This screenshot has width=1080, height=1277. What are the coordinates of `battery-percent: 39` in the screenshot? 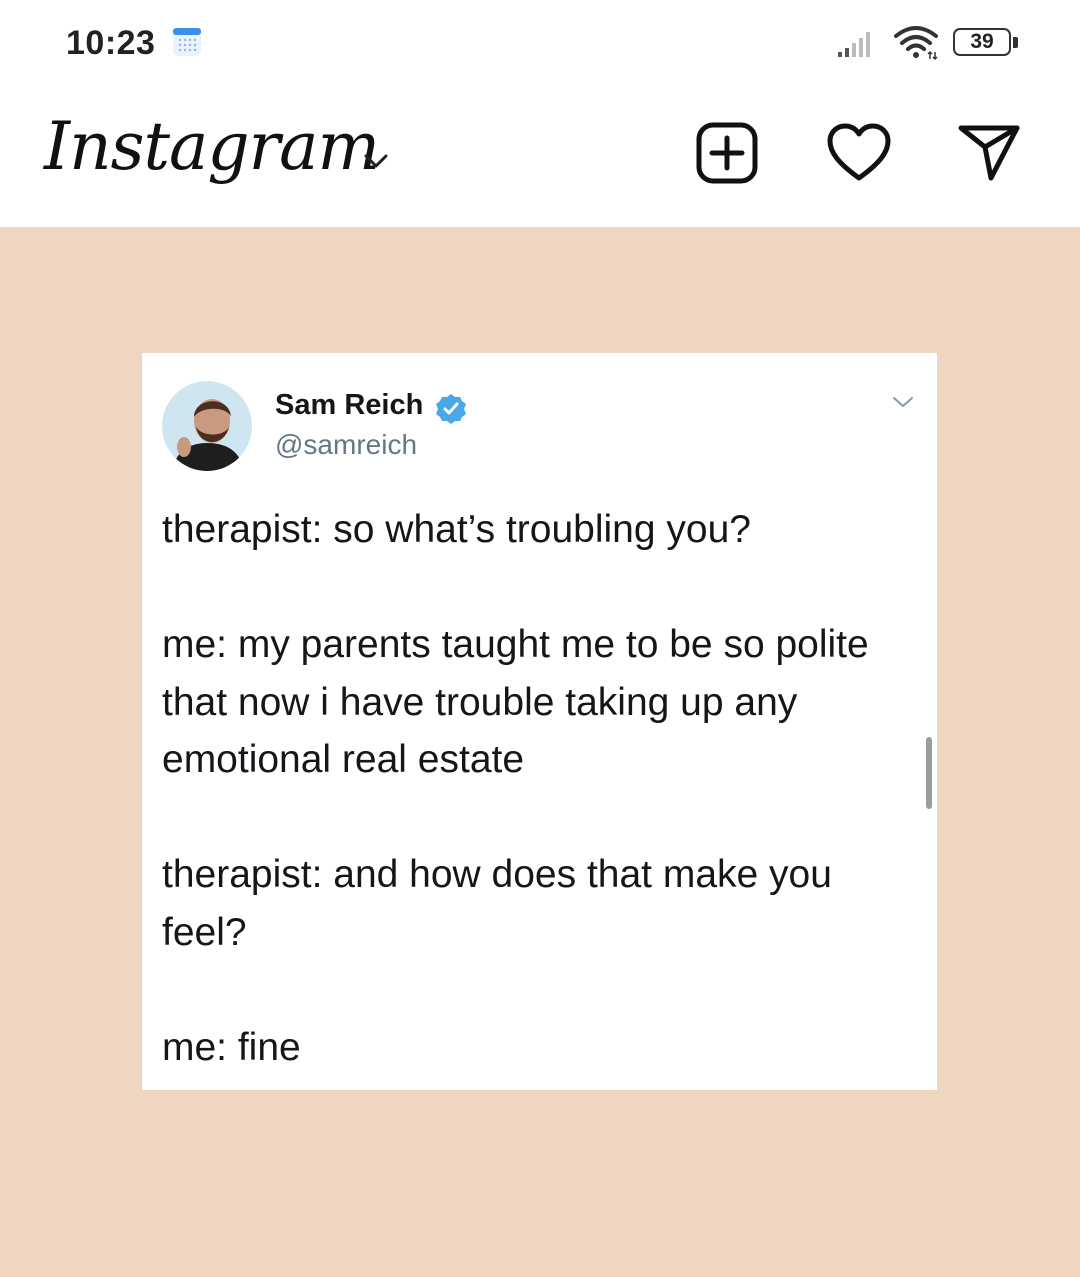 It's located at (982, 41).